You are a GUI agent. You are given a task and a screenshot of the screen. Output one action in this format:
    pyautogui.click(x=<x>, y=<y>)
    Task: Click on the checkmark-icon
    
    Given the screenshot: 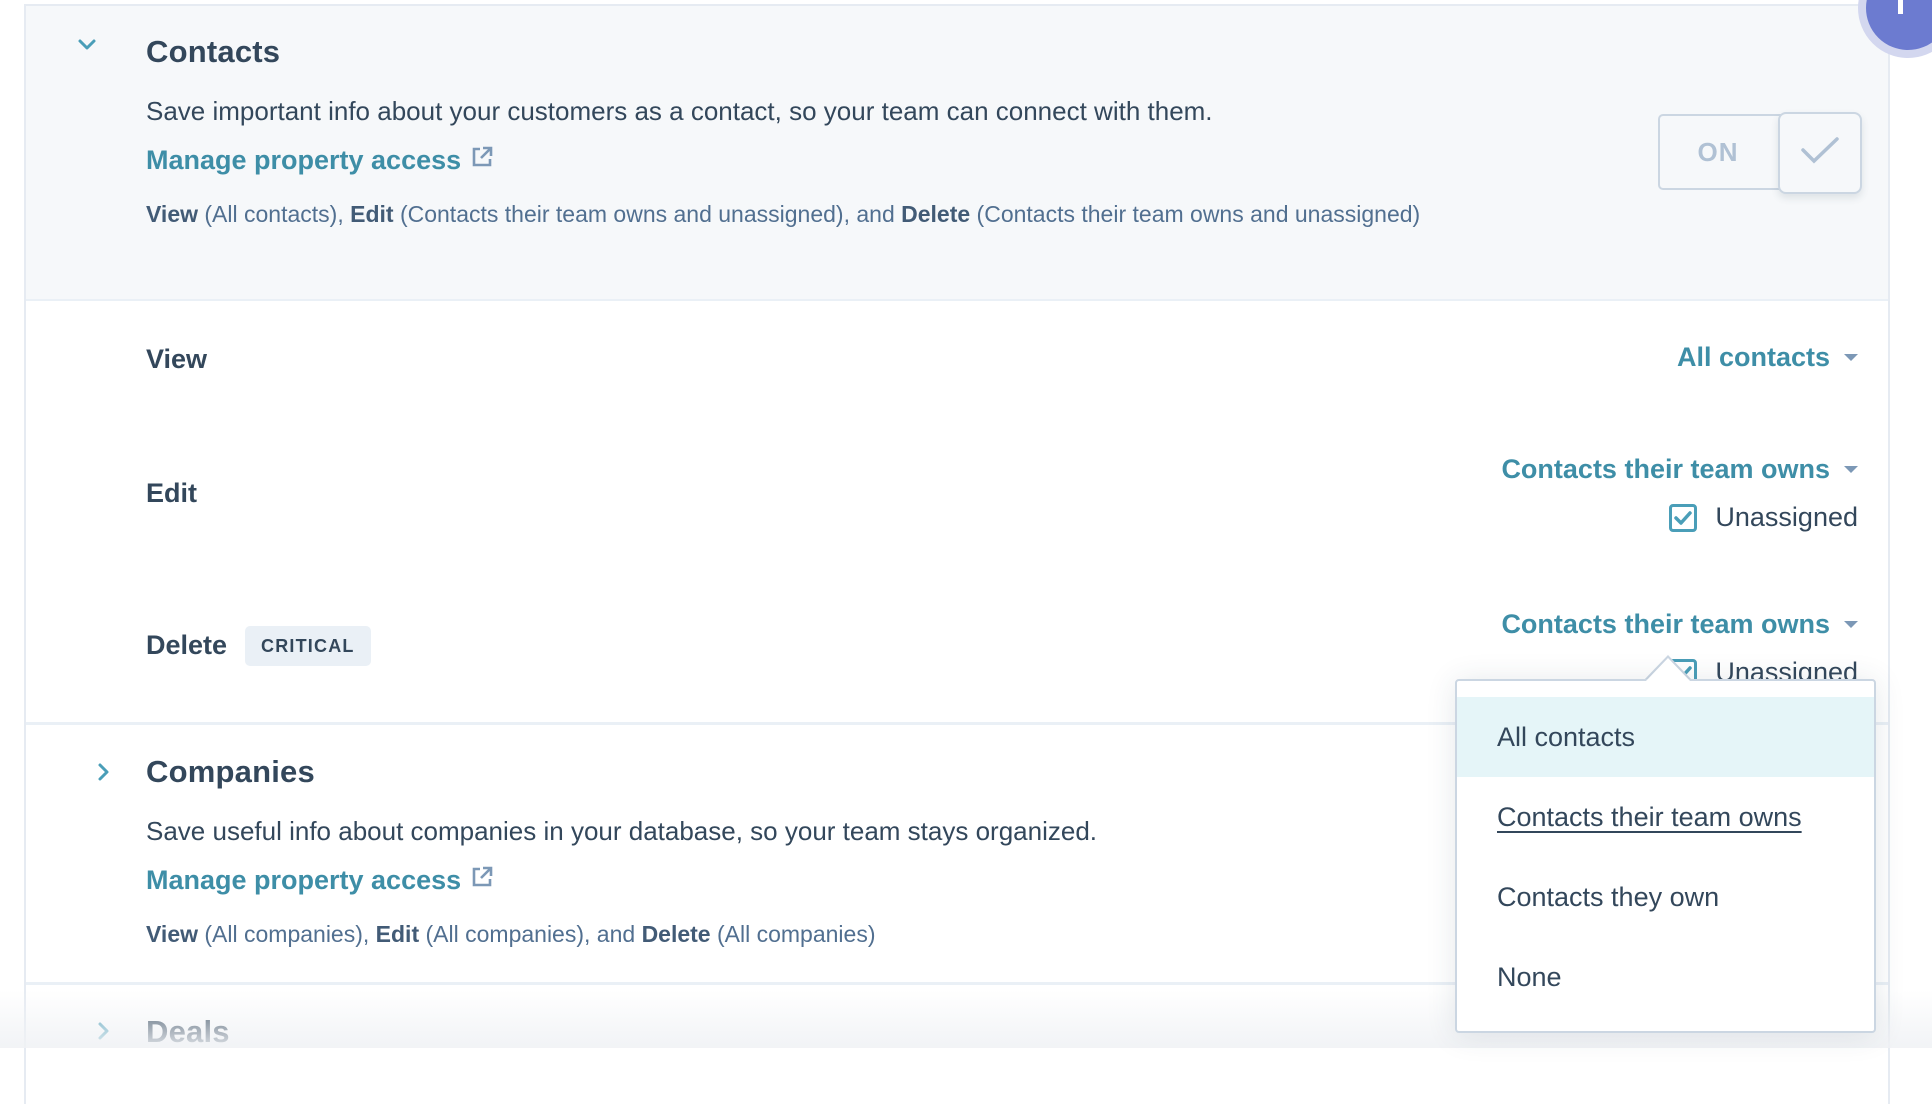 What is the action you would take?
    pyautogui.click(x=1820, y=153)
    